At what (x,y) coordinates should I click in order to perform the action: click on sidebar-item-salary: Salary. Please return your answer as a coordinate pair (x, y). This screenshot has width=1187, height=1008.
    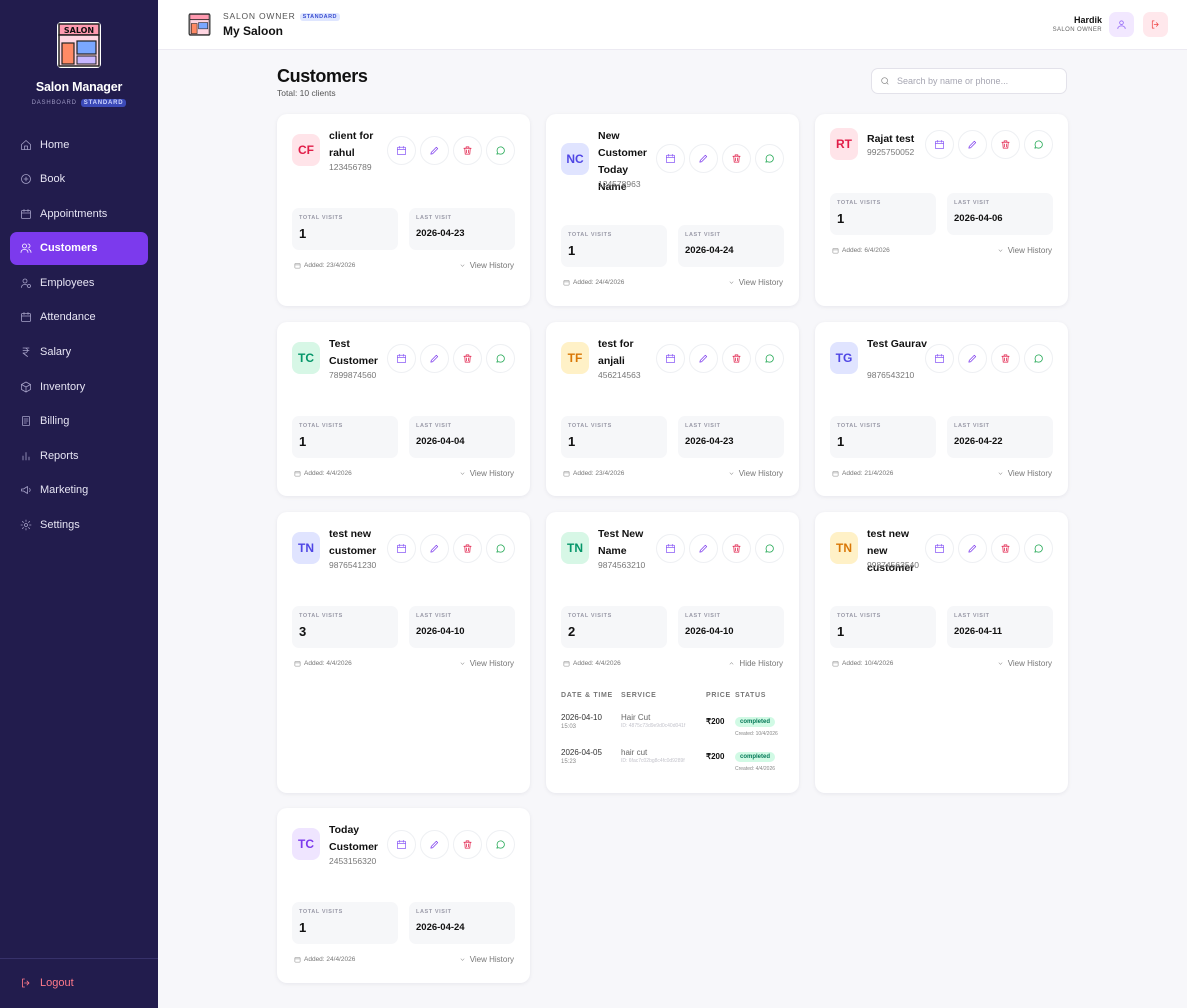
    Looking at the image, I should click on (79, 352).